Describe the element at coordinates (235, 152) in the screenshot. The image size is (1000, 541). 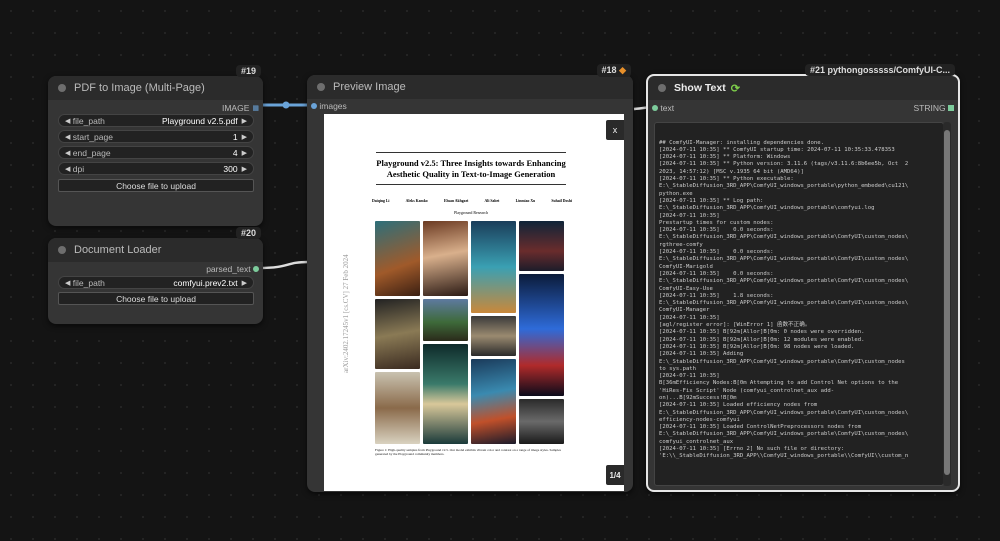
I see `widget-value: 4` at that location.